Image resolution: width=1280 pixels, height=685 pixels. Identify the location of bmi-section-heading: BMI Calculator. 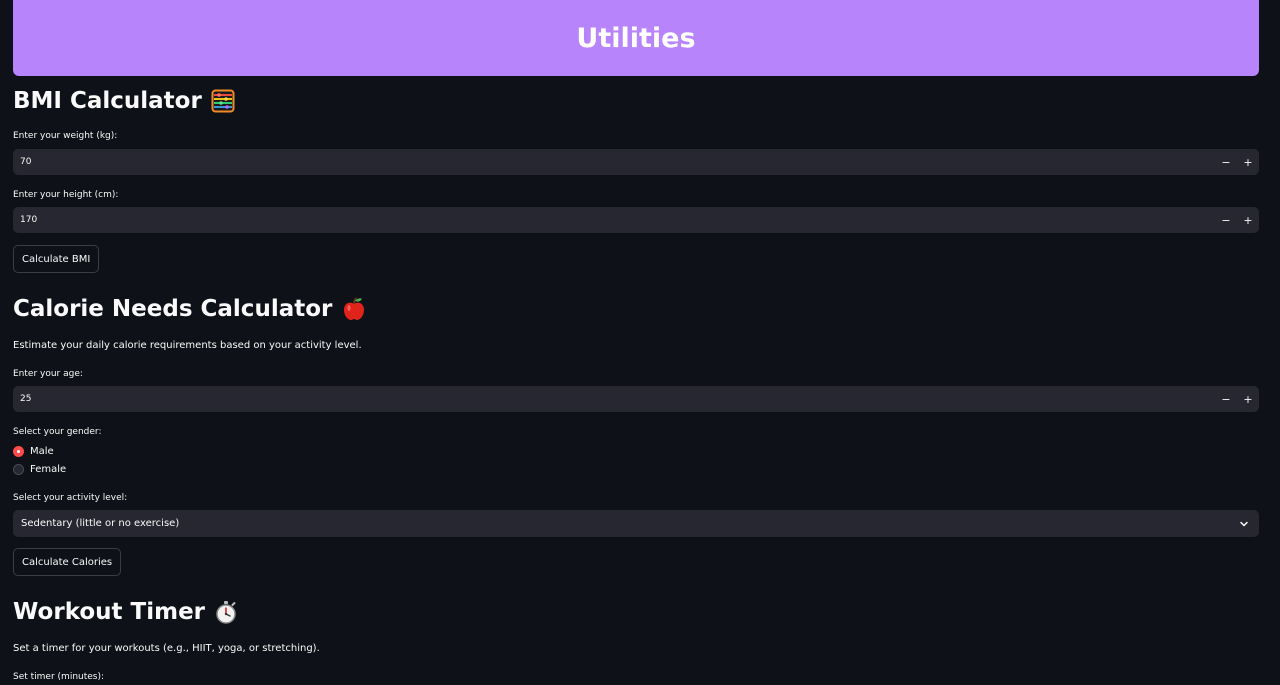
(124, 101).